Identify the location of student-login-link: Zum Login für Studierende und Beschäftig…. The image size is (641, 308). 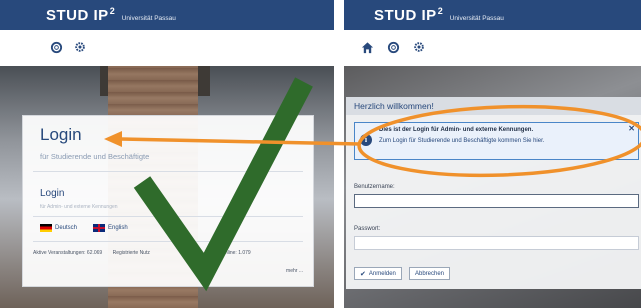
(504, 141).